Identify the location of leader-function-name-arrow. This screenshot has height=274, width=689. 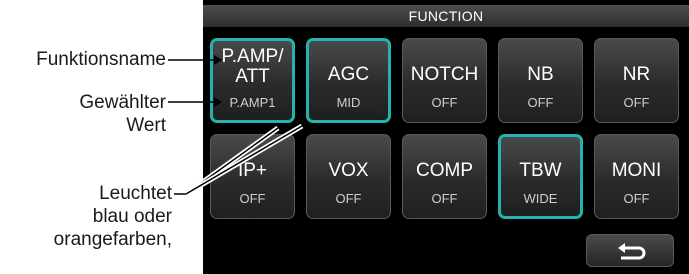
(218, 60).